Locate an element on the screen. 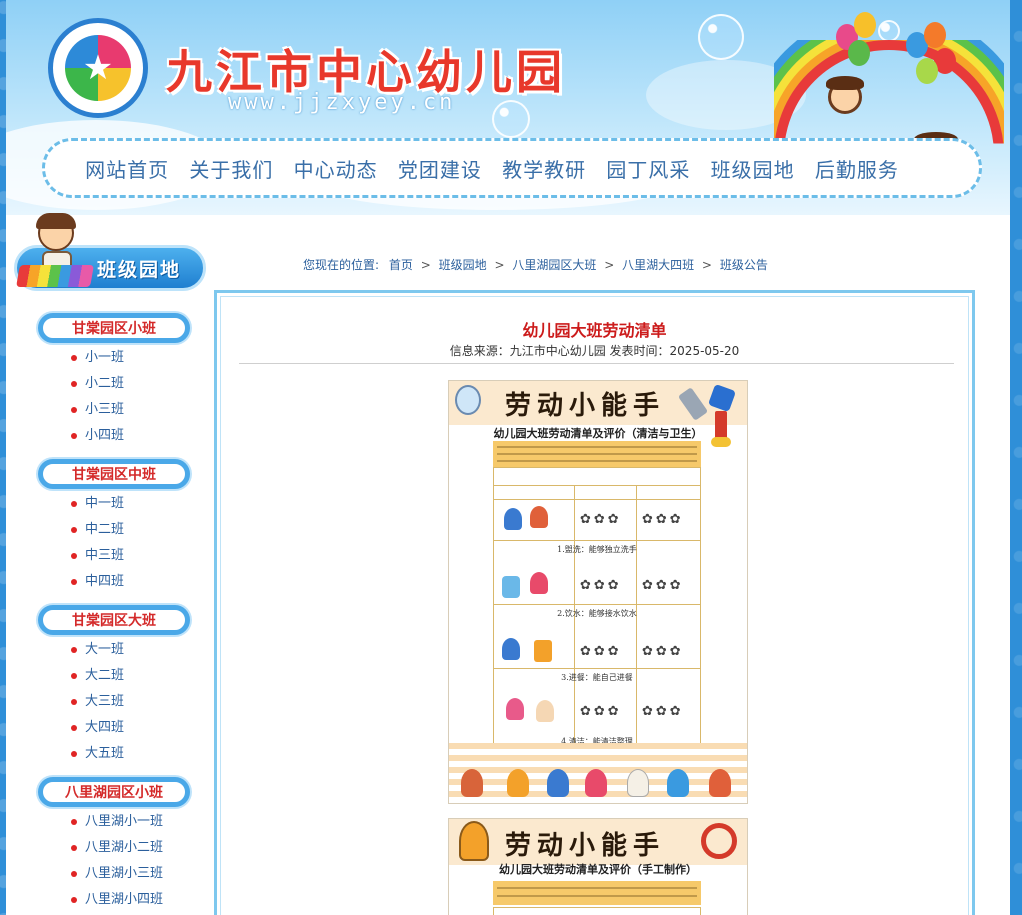 This screenshot has width=1022, height=915. scissors-icon is located at coordinates (719, 841).